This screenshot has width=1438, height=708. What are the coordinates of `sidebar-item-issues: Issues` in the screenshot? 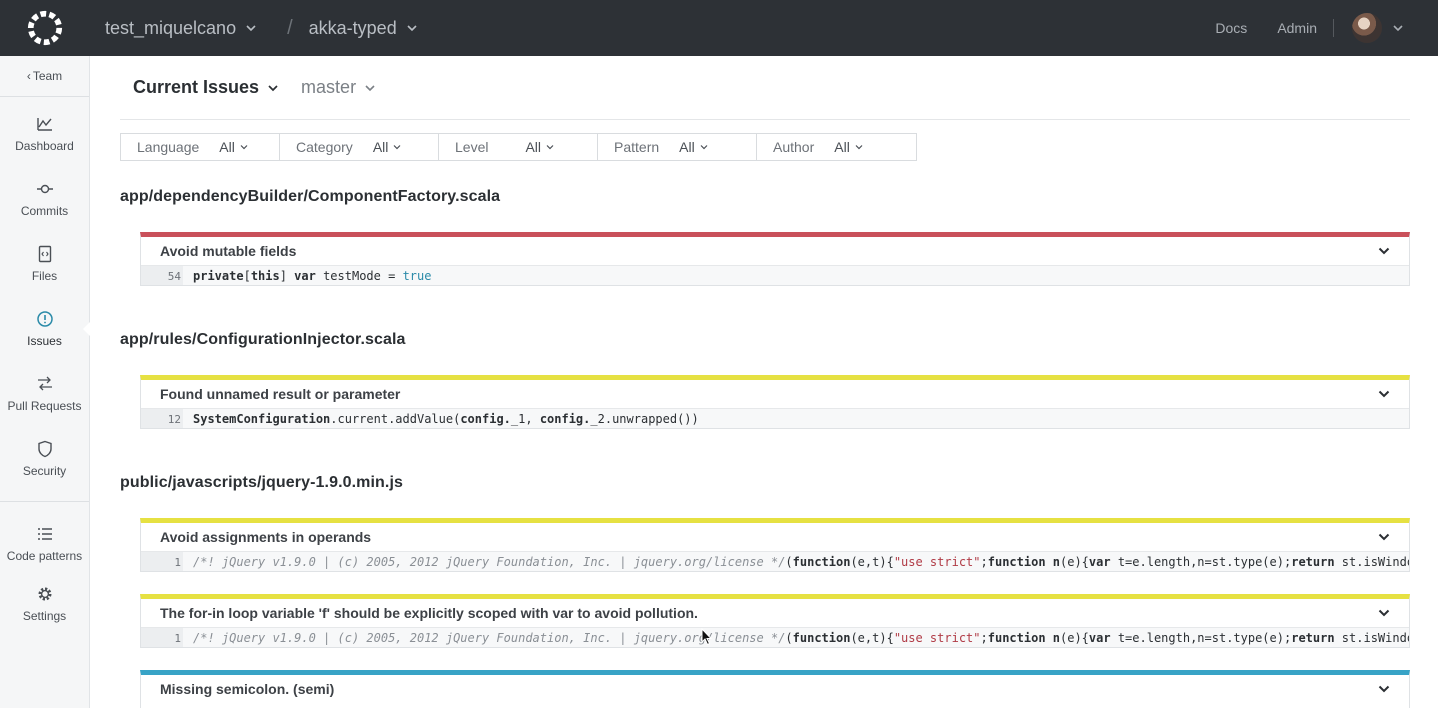 It's located at (45, 328).